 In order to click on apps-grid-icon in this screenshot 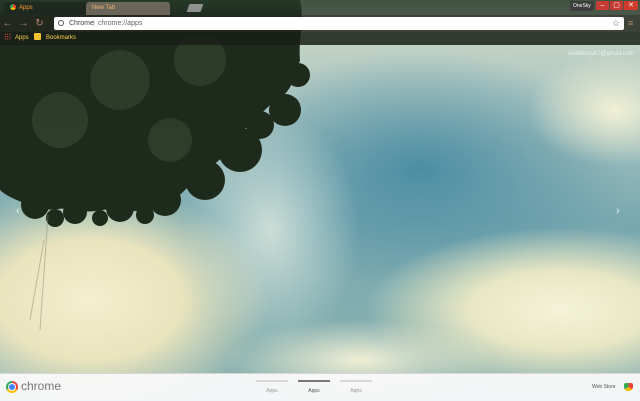, I will do `click(7, 36)`.